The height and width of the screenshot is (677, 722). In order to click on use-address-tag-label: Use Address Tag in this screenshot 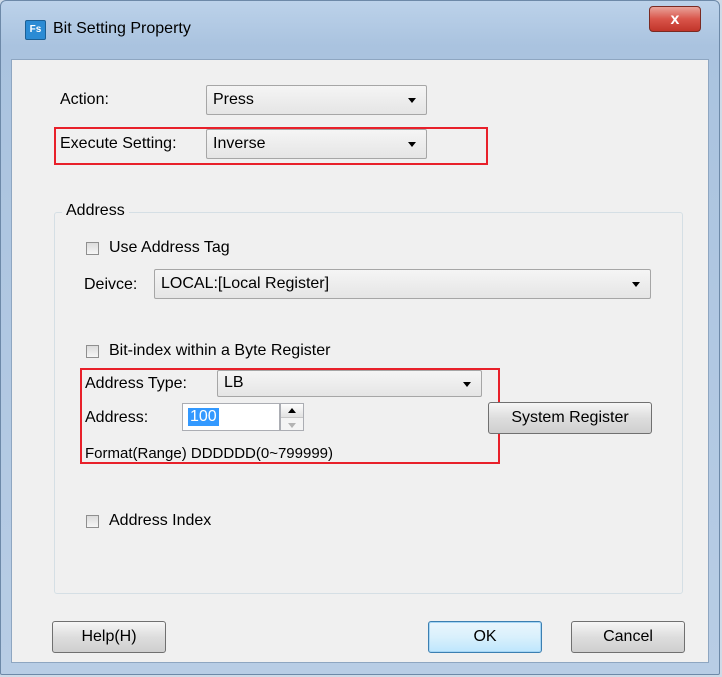, I will do `click(169, 247)`.